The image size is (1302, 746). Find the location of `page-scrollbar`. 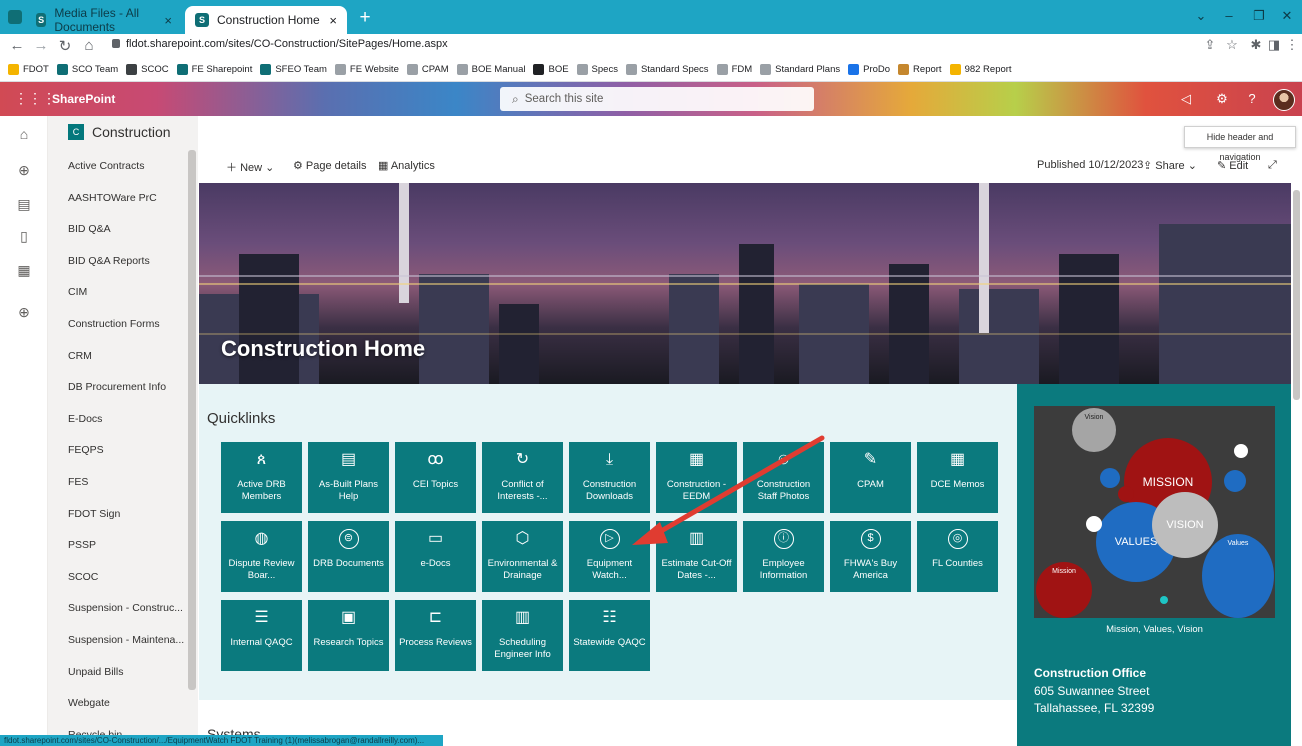

page-scrollbar is located at coordinates (1296, 295).